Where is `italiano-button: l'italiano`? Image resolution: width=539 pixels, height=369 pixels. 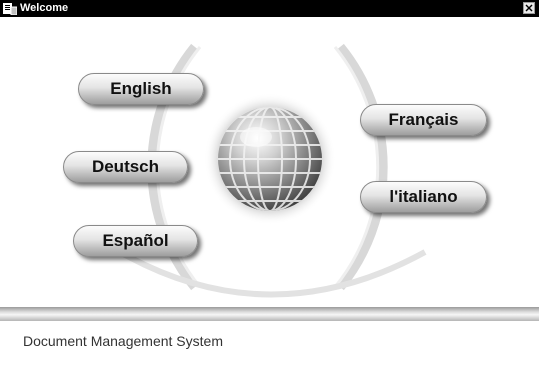 italiano-button: l'italiano is located at coordinates (423, 197).